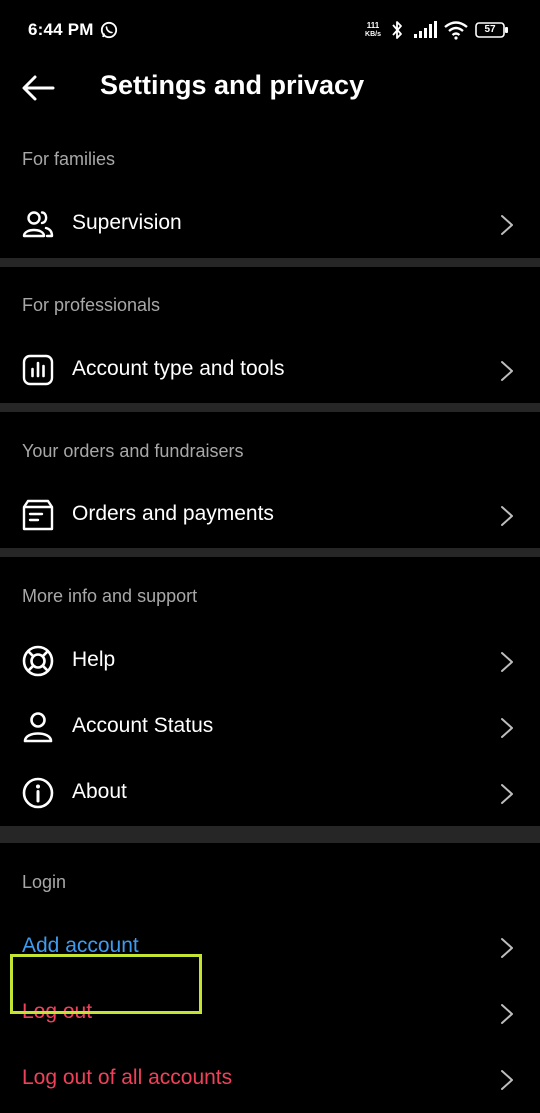  I want to click on log-out-all-label: Log out of all accounts, so click(127, 1077).